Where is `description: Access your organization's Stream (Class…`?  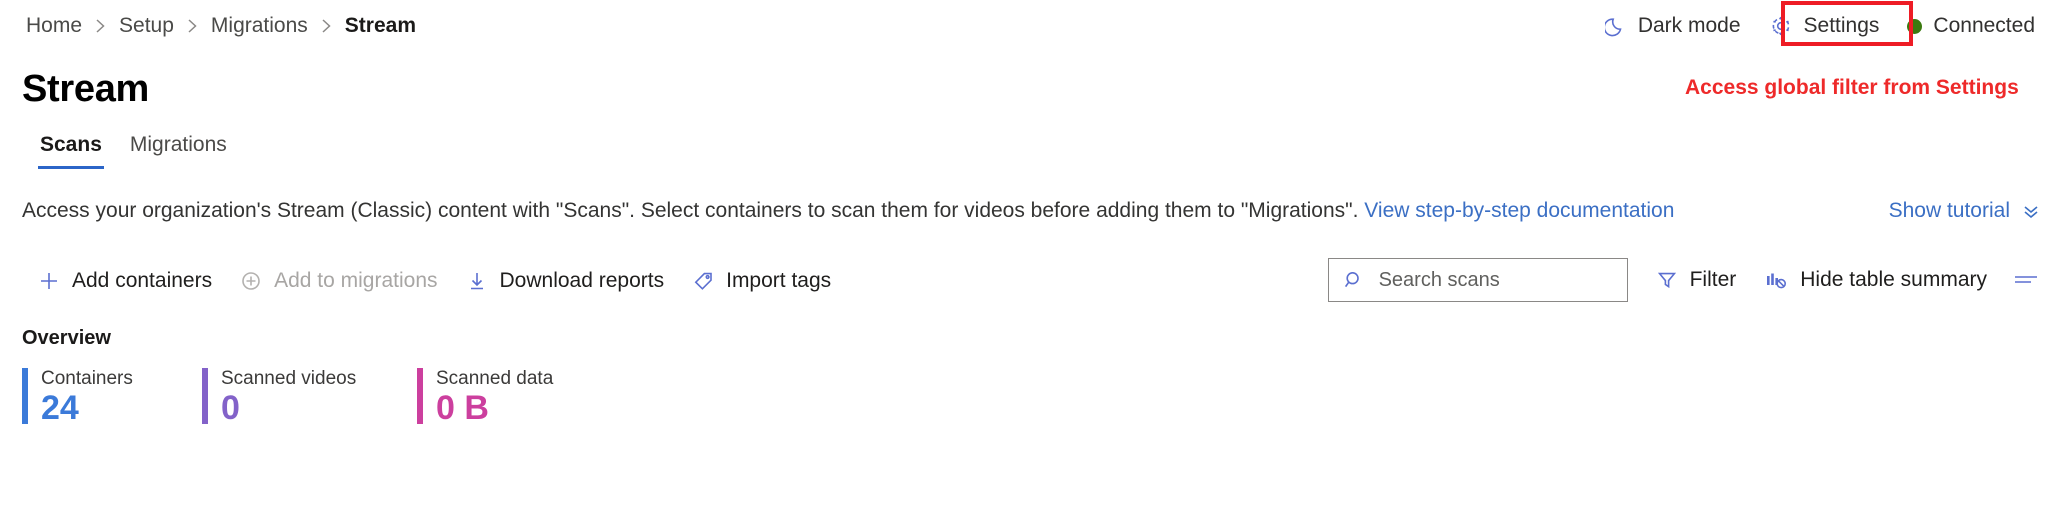 description: Access your organization's Stream (Class… is located at coordinates (848, 211).